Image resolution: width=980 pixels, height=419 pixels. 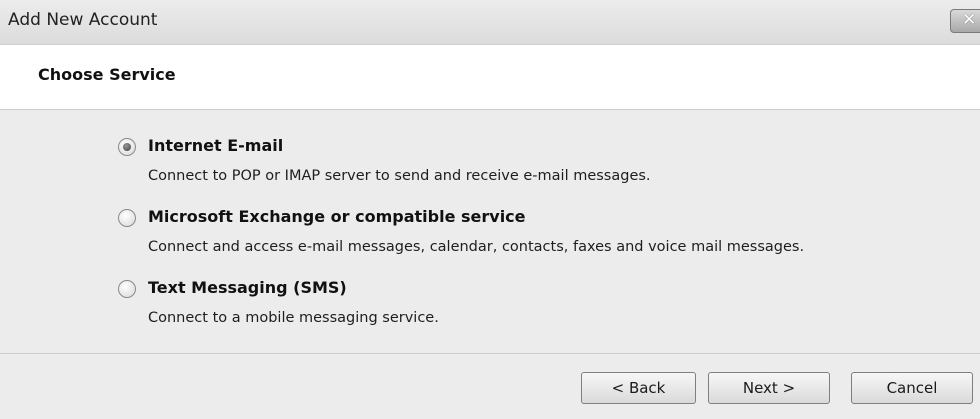 What do you see at coordinates (638, 388) in the screenshot?
I see `back-button: < Back` at bounding box center [638, 388].